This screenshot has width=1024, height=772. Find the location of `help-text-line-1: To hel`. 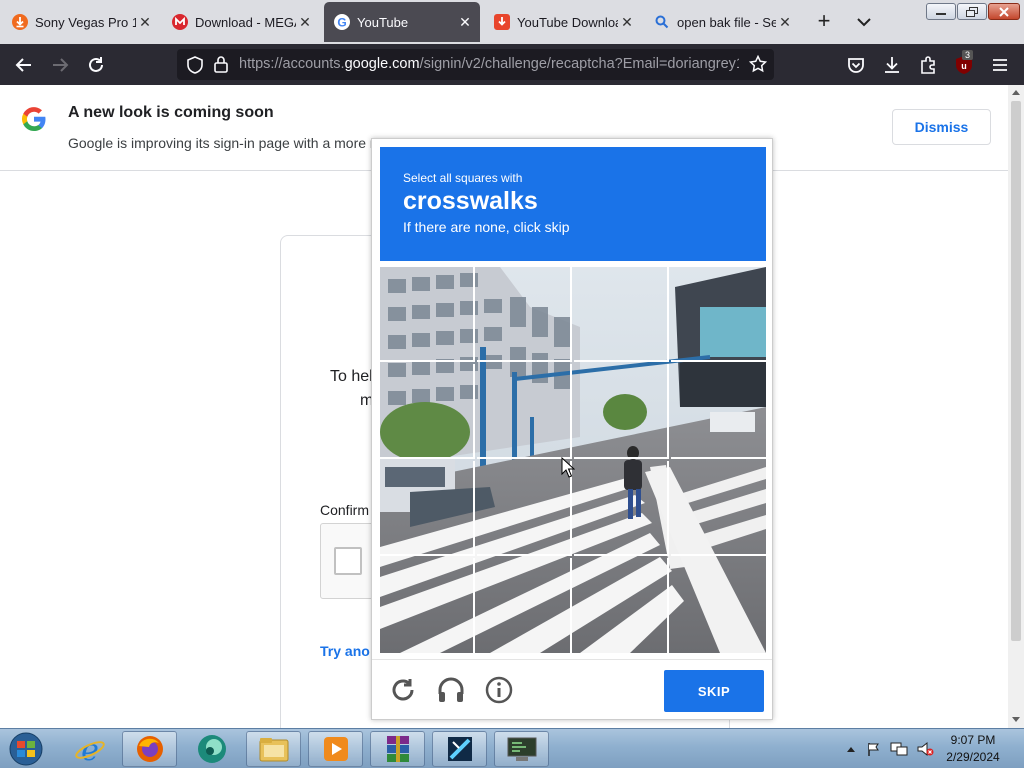

help-text-line-1: To hel is located at coordinates (351, 376).